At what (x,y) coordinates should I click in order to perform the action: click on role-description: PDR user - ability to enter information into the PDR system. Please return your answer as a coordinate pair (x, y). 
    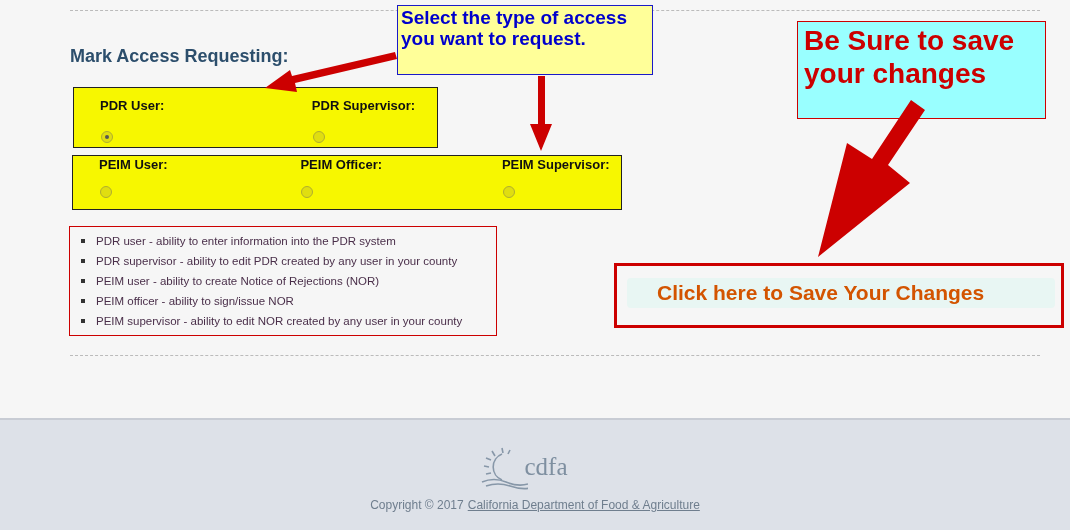
    Looking at the image, I should click on (246, 241).